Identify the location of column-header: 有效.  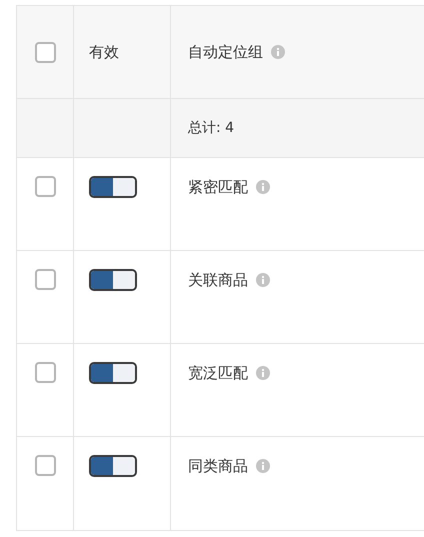
(104, 52).